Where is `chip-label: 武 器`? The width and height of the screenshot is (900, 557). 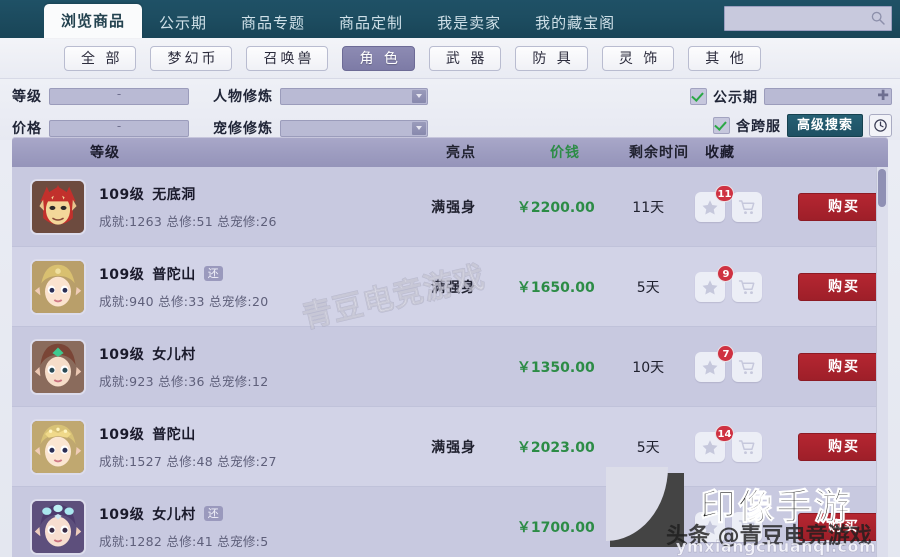
chip-label: 武 器 is located at coordinates (466, 58).